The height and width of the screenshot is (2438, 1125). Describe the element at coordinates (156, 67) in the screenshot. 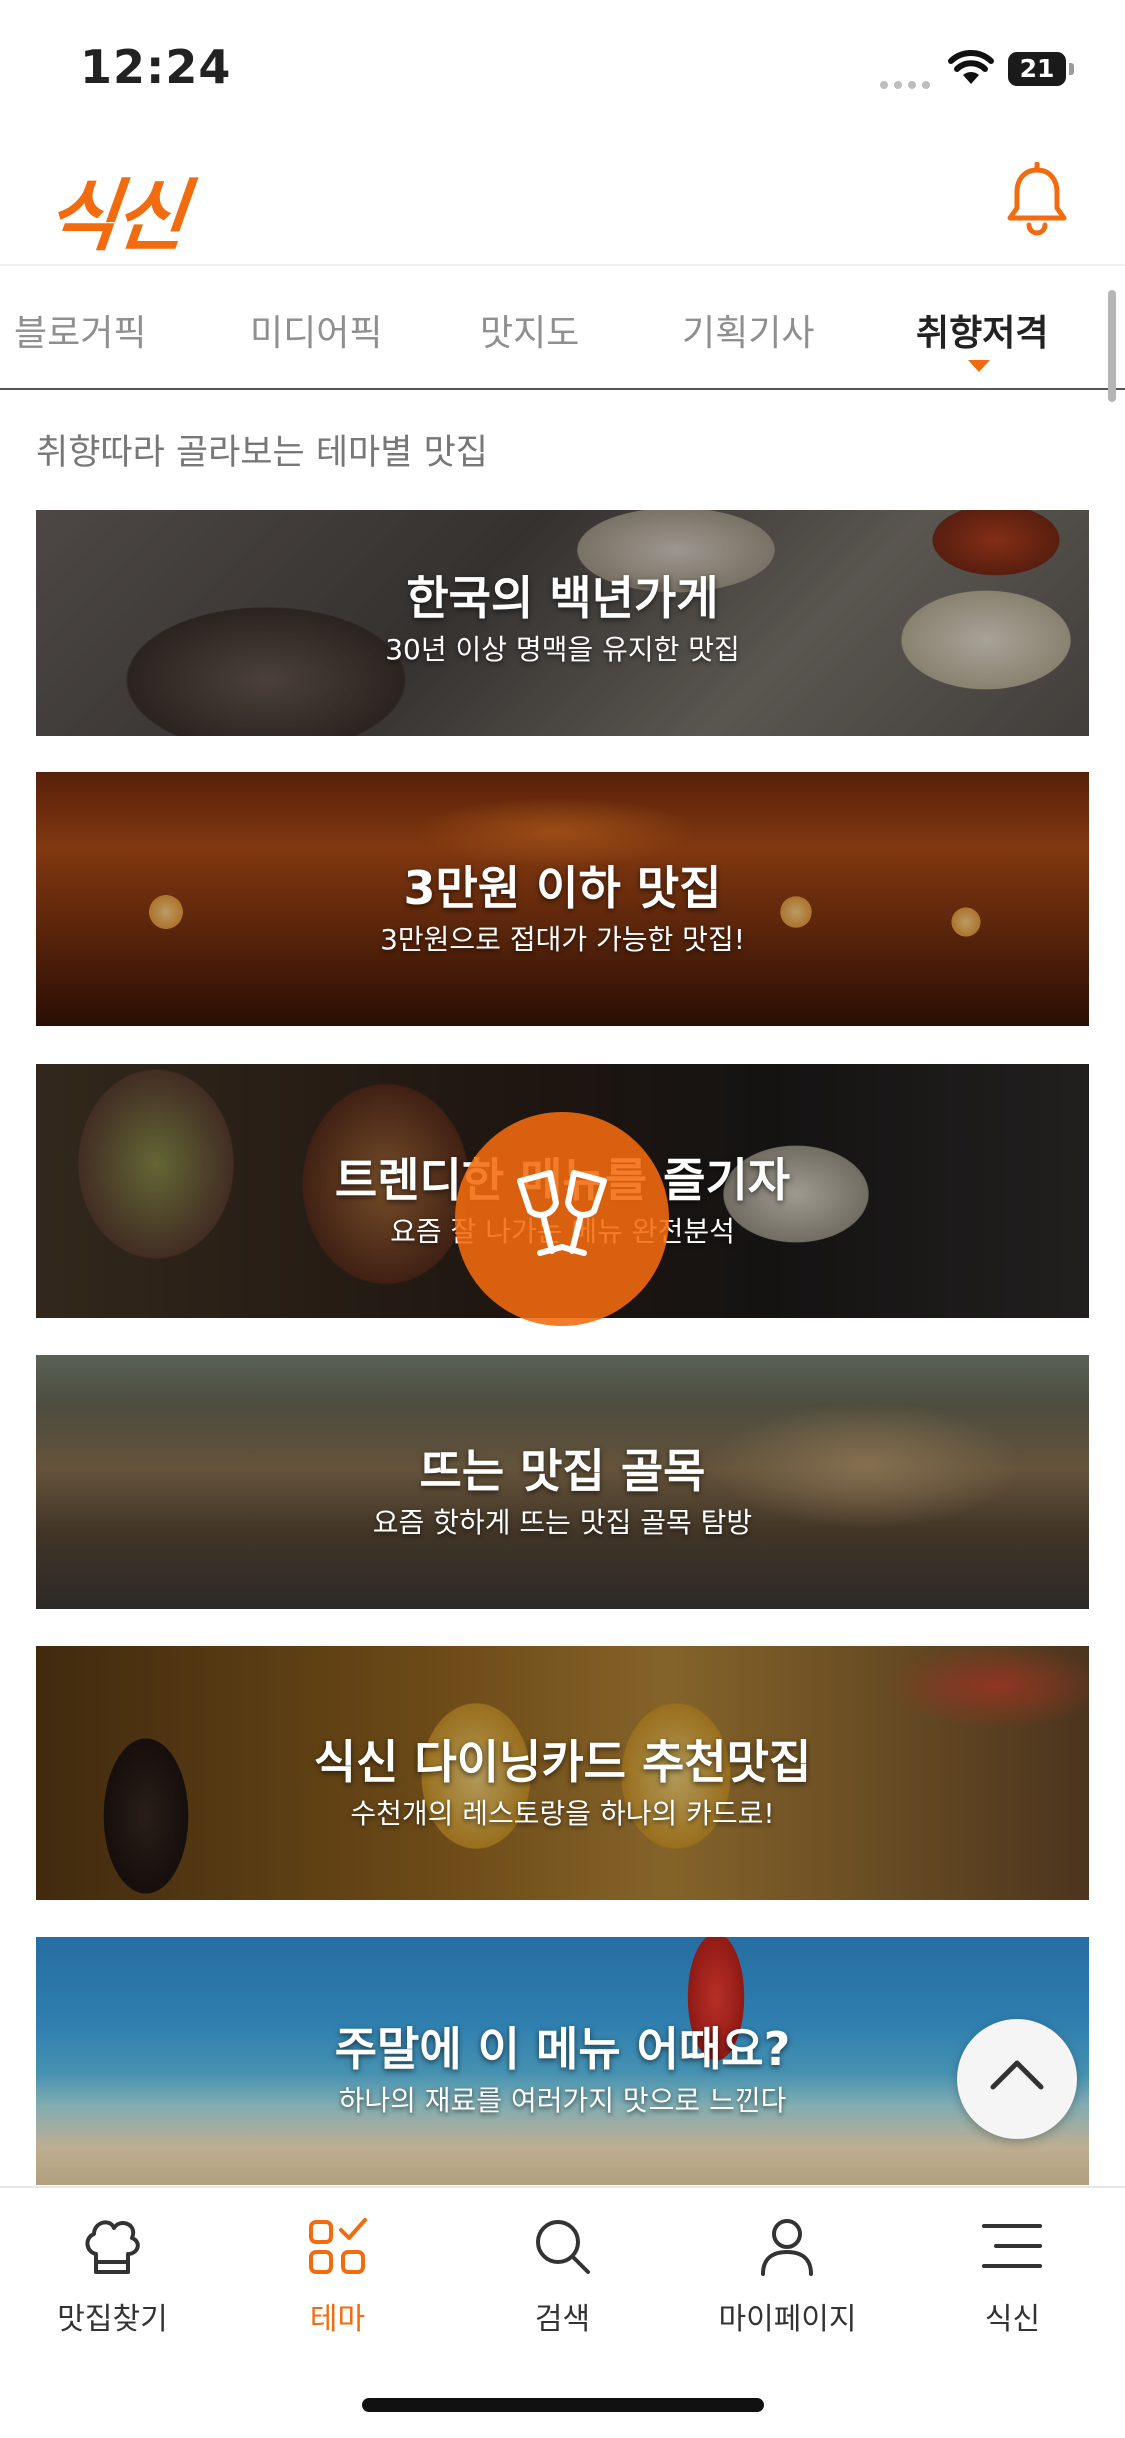

I see `status-time: 12:24` at that location.